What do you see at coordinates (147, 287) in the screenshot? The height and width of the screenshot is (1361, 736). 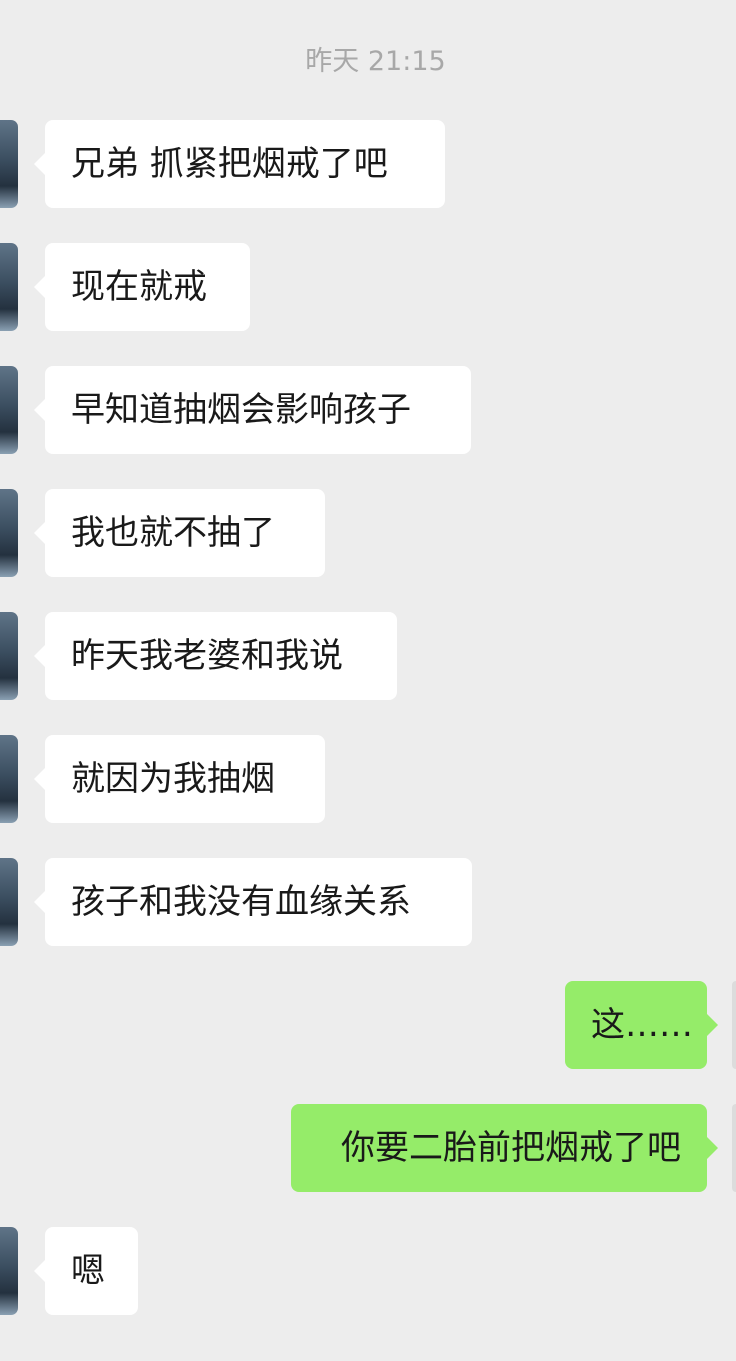 I see `incoming-message-bubble: 现在就戒` at bounding box center [147, 287].